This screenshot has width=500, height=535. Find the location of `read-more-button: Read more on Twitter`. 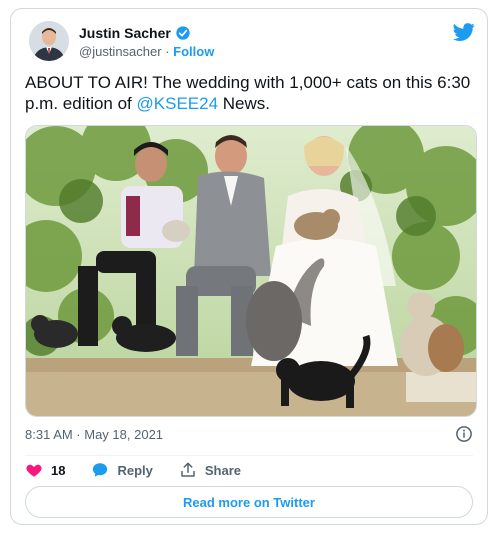

read-more-button: Read more on Twitter is located at coordinates (249, 502).